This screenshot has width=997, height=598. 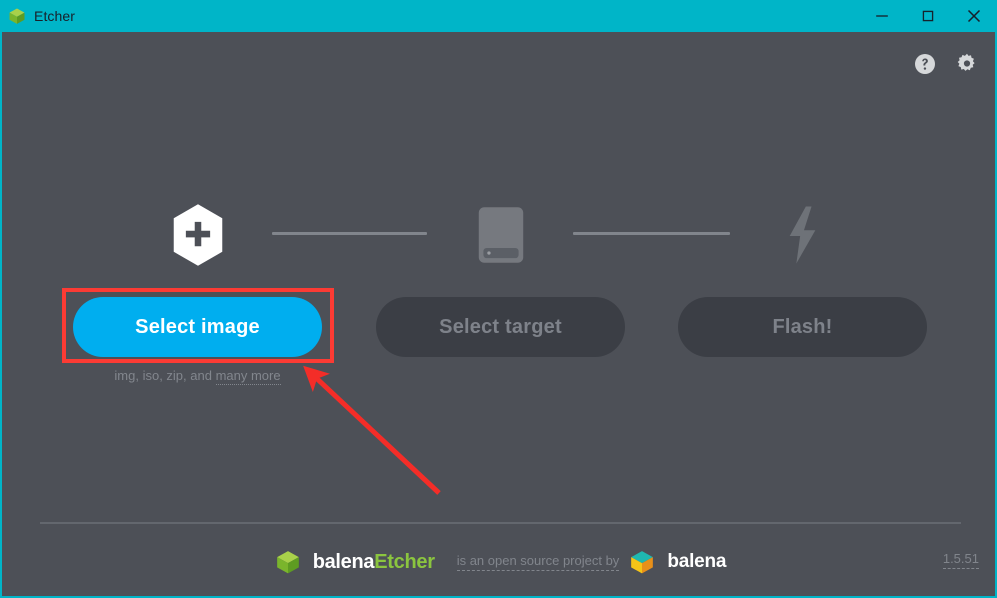 I want to click on drive-icon, so click(x=501, y=235).